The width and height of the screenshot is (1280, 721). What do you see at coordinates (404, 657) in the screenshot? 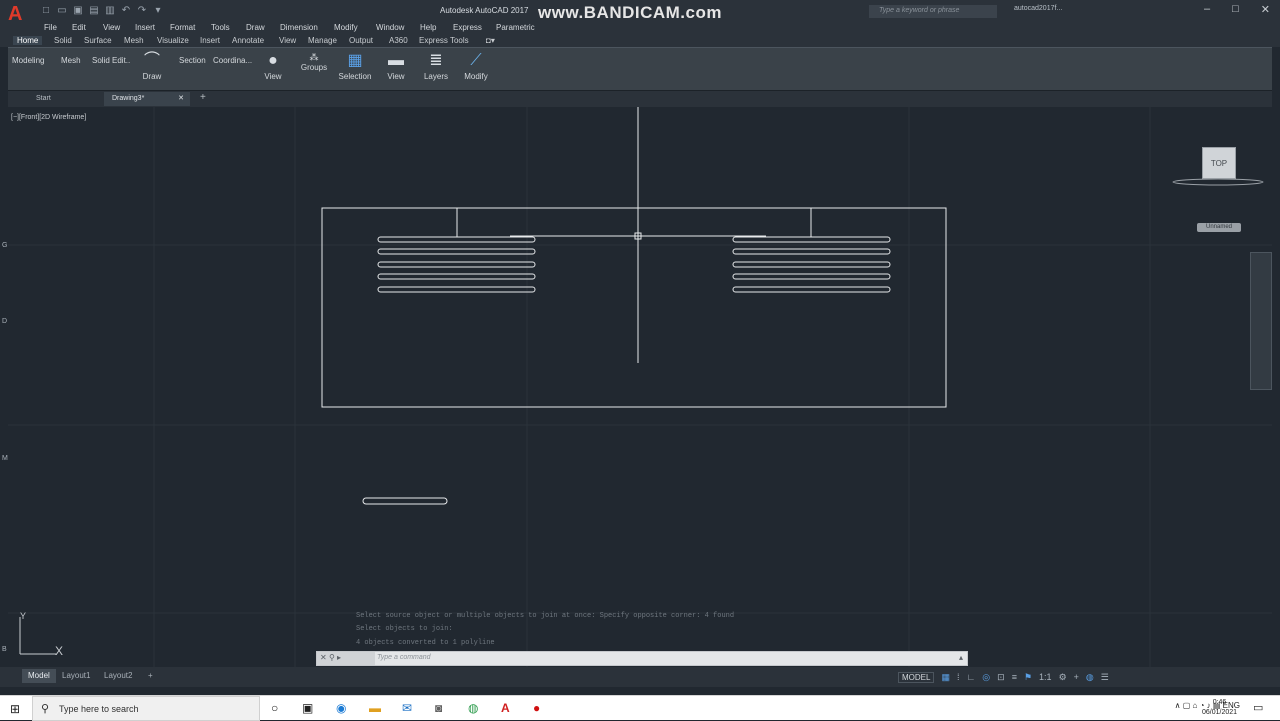
I see `command-input: Type a command` at bounding box center [404, 657].